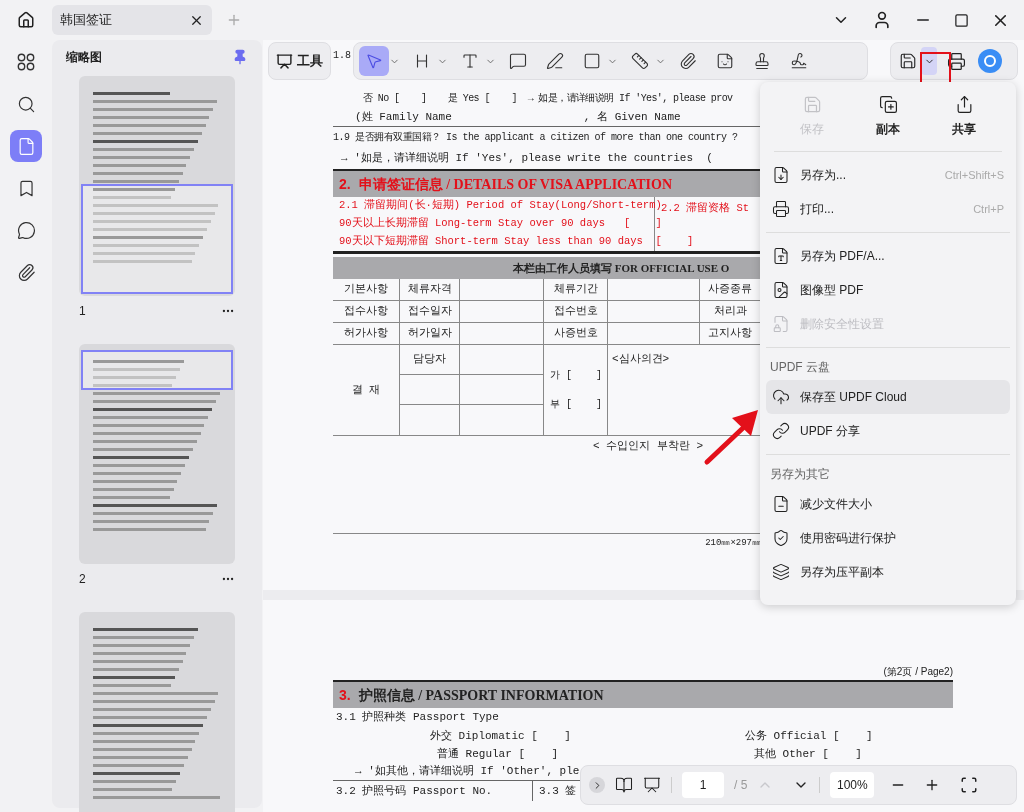 This screenshot has width=1024, height=812. What do you see at coordinates (888, 431) in the screenshot?
I see `menu-item: UPDF 分享` at bounding box center [888, 431].